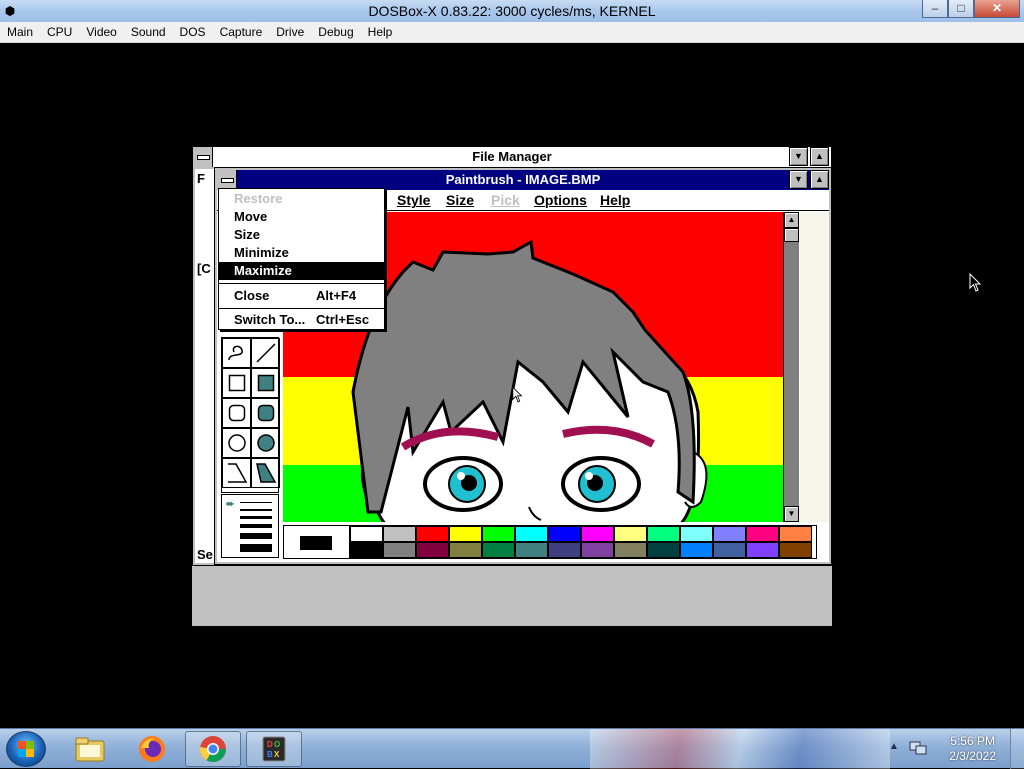 This screenshot has height=769, width=1024. What do you see at coordinates (265, 443) in the screenshot?
I see `filled-circle-tool-icon` at bounding box center [265, 443].